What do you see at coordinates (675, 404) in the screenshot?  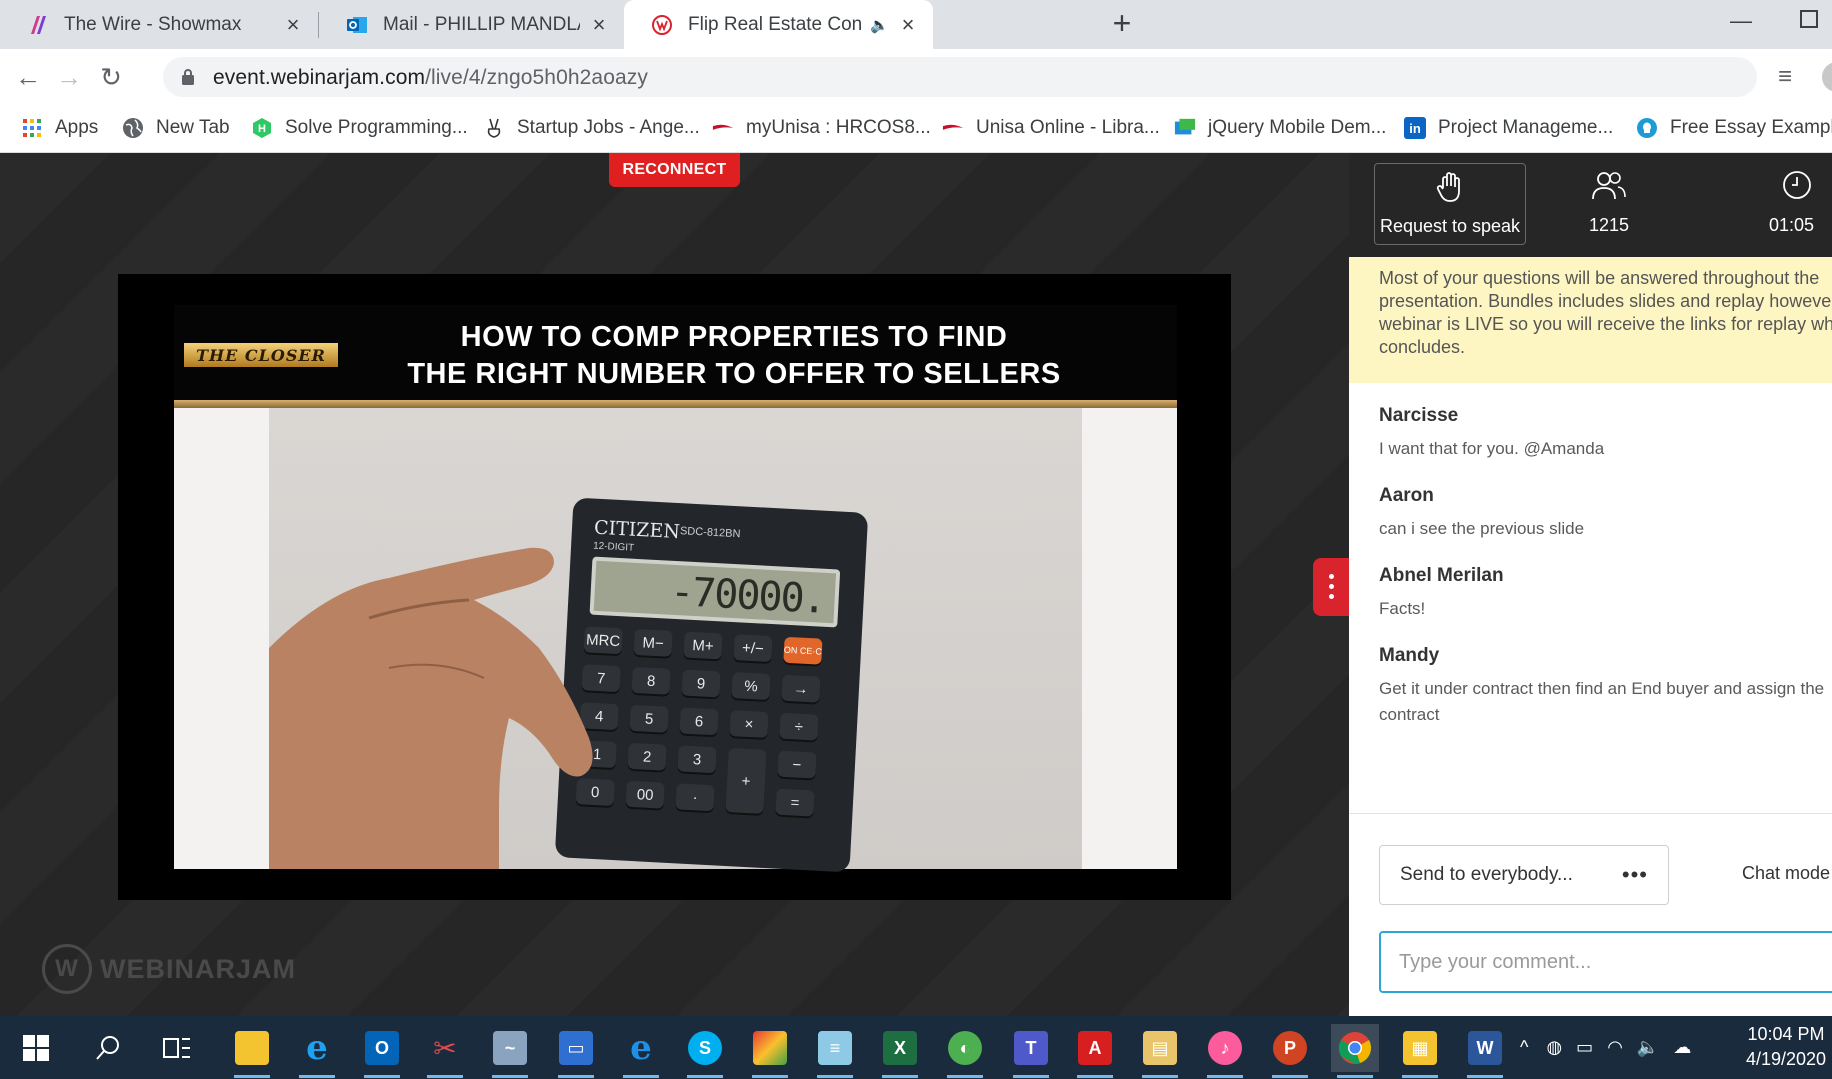 I see `slide-gold-rule` at bounding box center [675, 404].